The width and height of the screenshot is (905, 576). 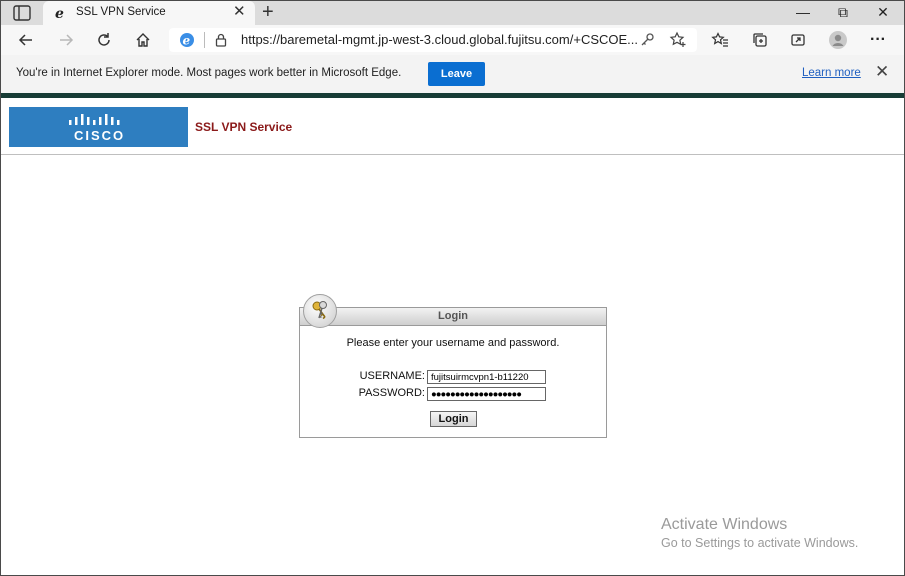 I want to click on login-header: Login, so click(x=453, y=317).